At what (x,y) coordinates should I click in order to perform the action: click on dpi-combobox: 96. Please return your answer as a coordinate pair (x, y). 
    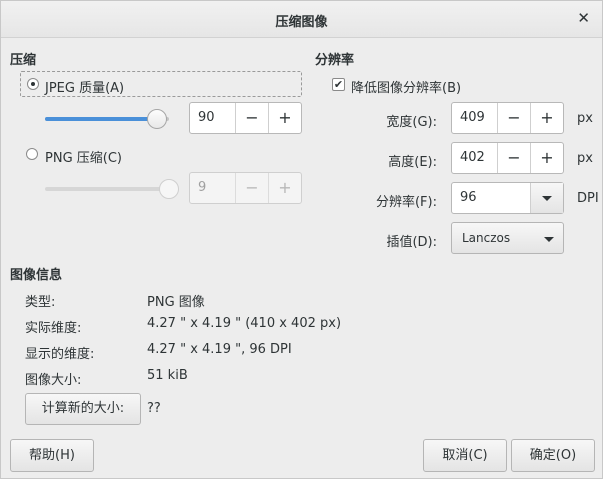
    Looking at the image, I should click on (507, 198).